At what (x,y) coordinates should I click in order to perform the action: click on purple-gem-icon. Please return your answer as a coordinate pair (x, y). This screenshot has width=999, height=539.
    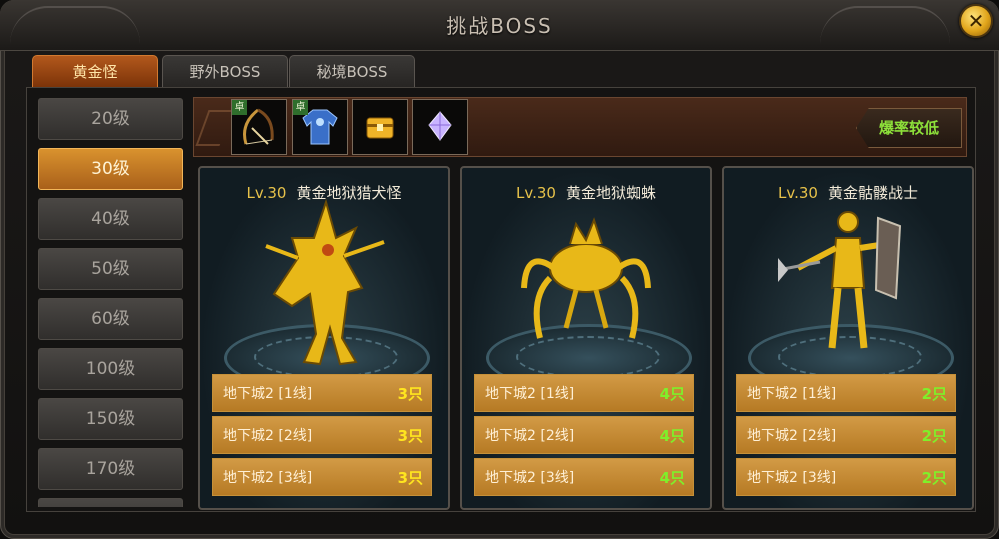
    Looking at the image, I should click on (440, 126).